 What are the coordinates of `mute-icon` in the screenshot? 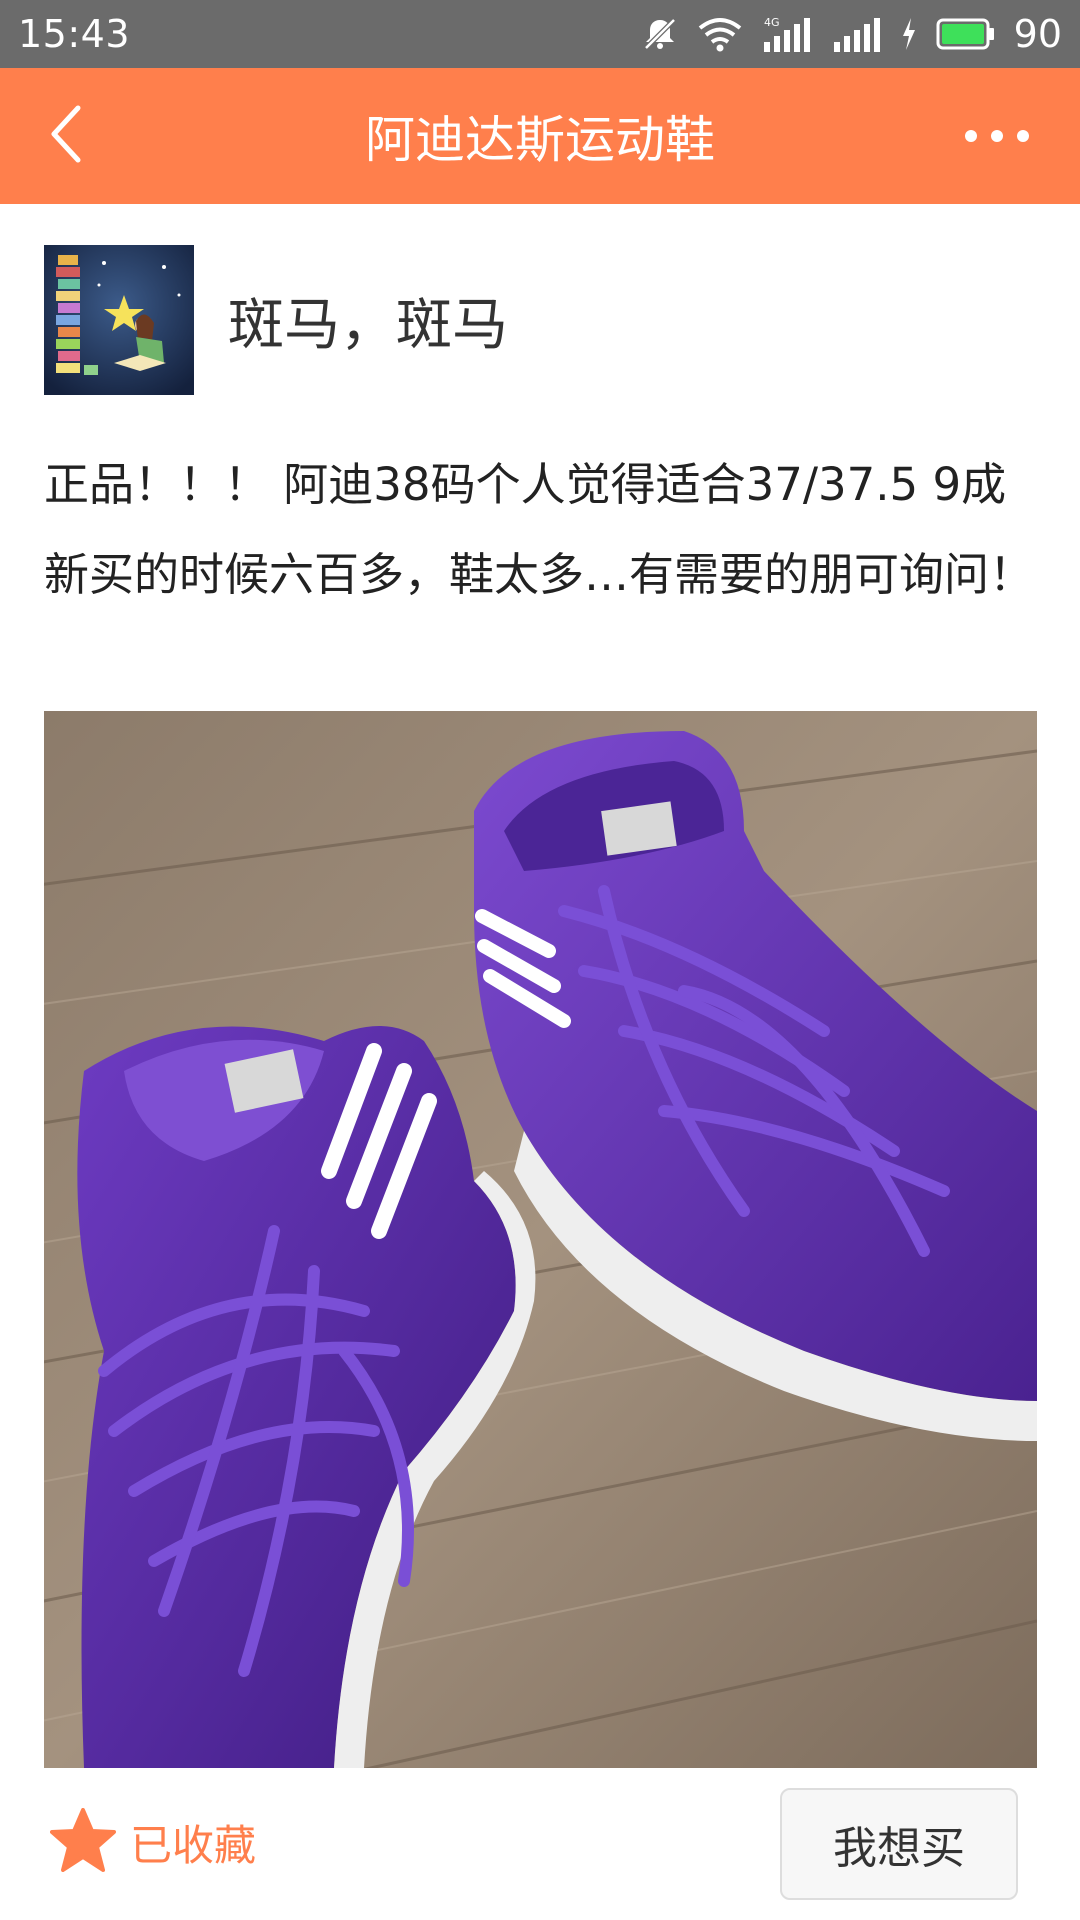 It's located at (660, 34).